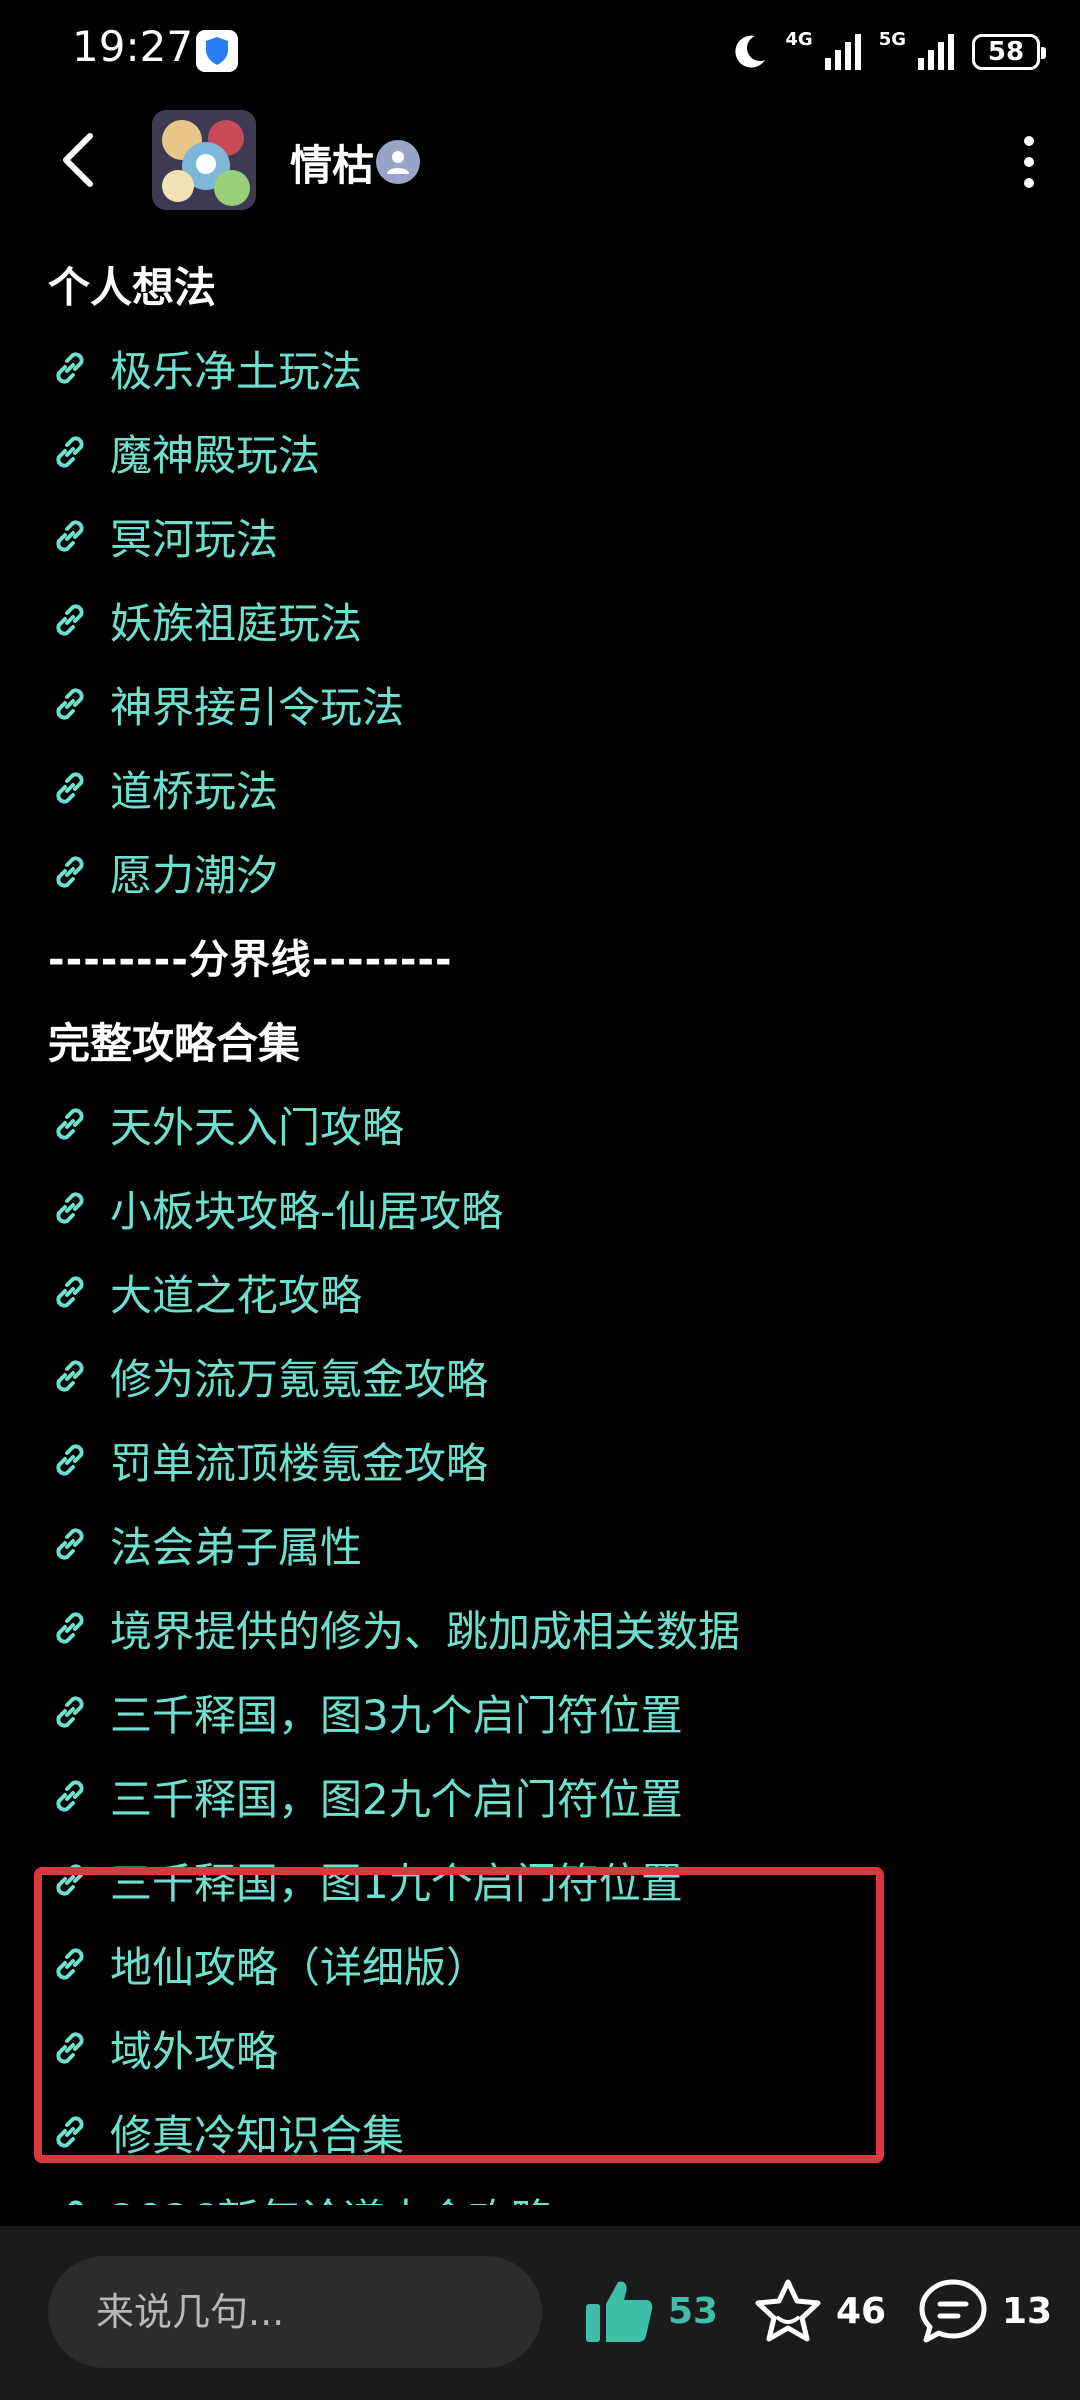 This screenshot has width=1080, height=2400. I want to click on link-text: 极乐净土玩法, so click(236, 368).